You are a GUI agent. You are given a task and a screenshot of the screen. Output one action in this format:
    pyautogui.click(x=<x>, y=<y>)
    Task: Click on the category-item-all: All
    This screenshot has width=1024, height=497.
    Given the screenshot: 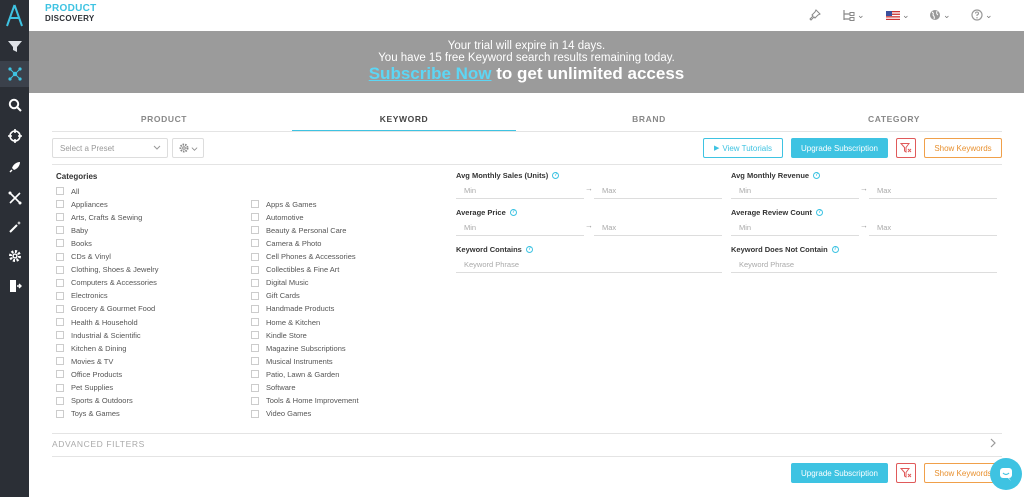 What is the action you would take?
    pyautogui.click(x=67, y=191)
    